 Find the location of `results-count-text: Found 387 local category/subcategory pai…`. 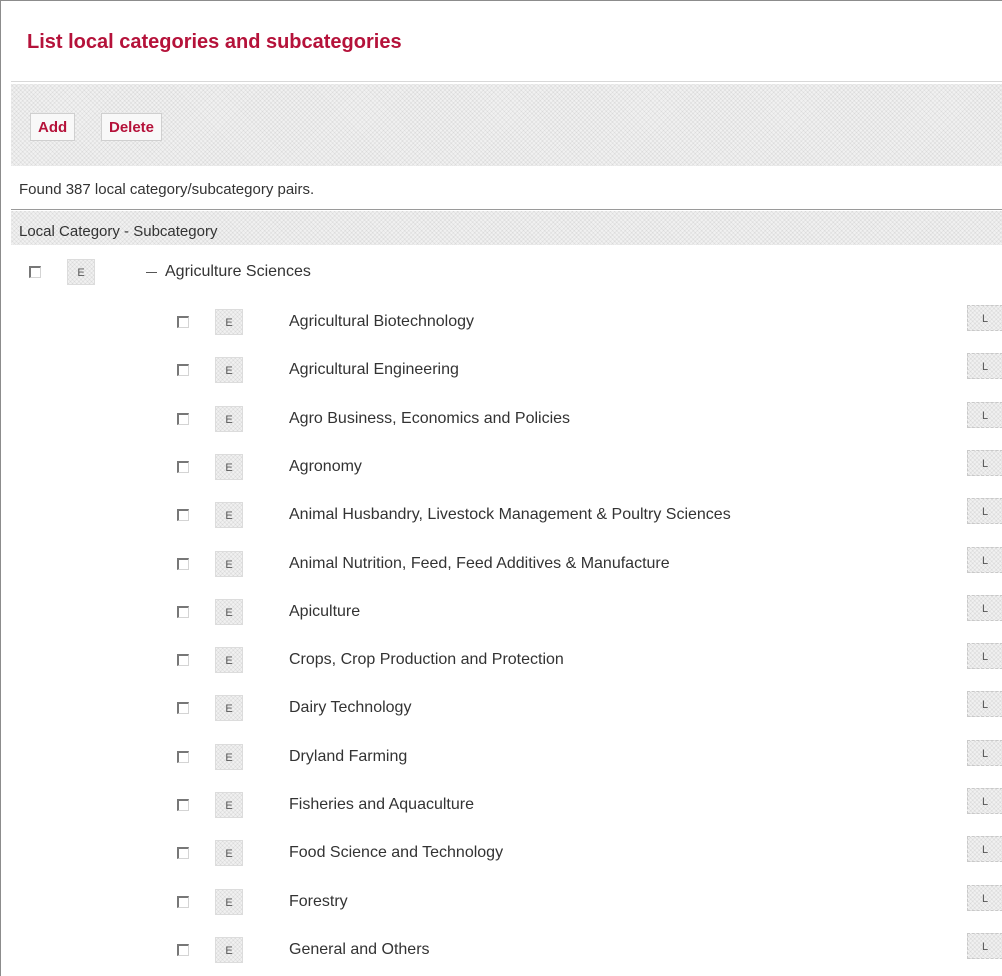

results-count-text: Found 387 local category/subcategory pai… is located at coordinates (167, 189).